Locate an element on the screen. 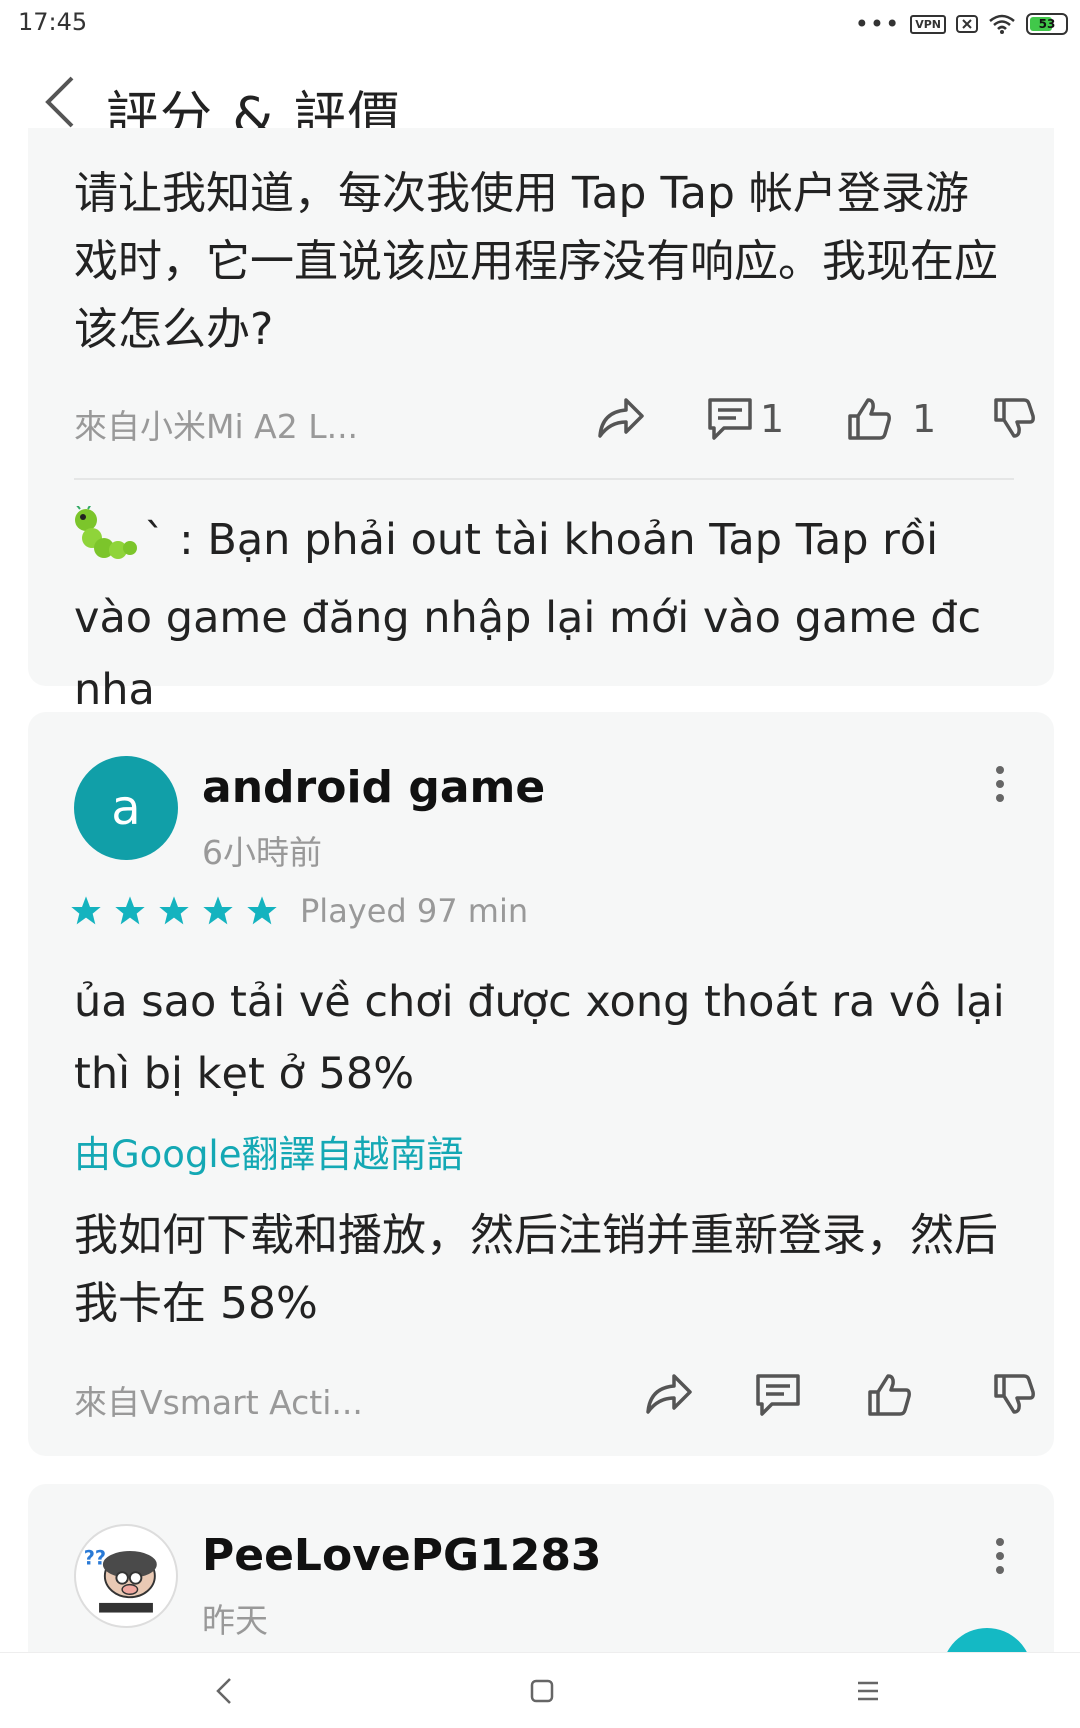  rating-stars: Played 97 min is located at coordinates (299, 911).